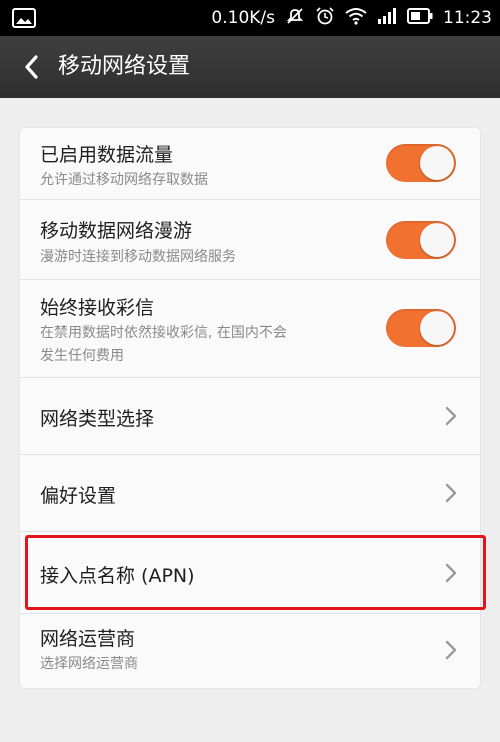 The image size is (500, 742). Describe the element at coordinates (250, 493) in the screenshot. I see `setting-preferences: 偏好设置` at that location.